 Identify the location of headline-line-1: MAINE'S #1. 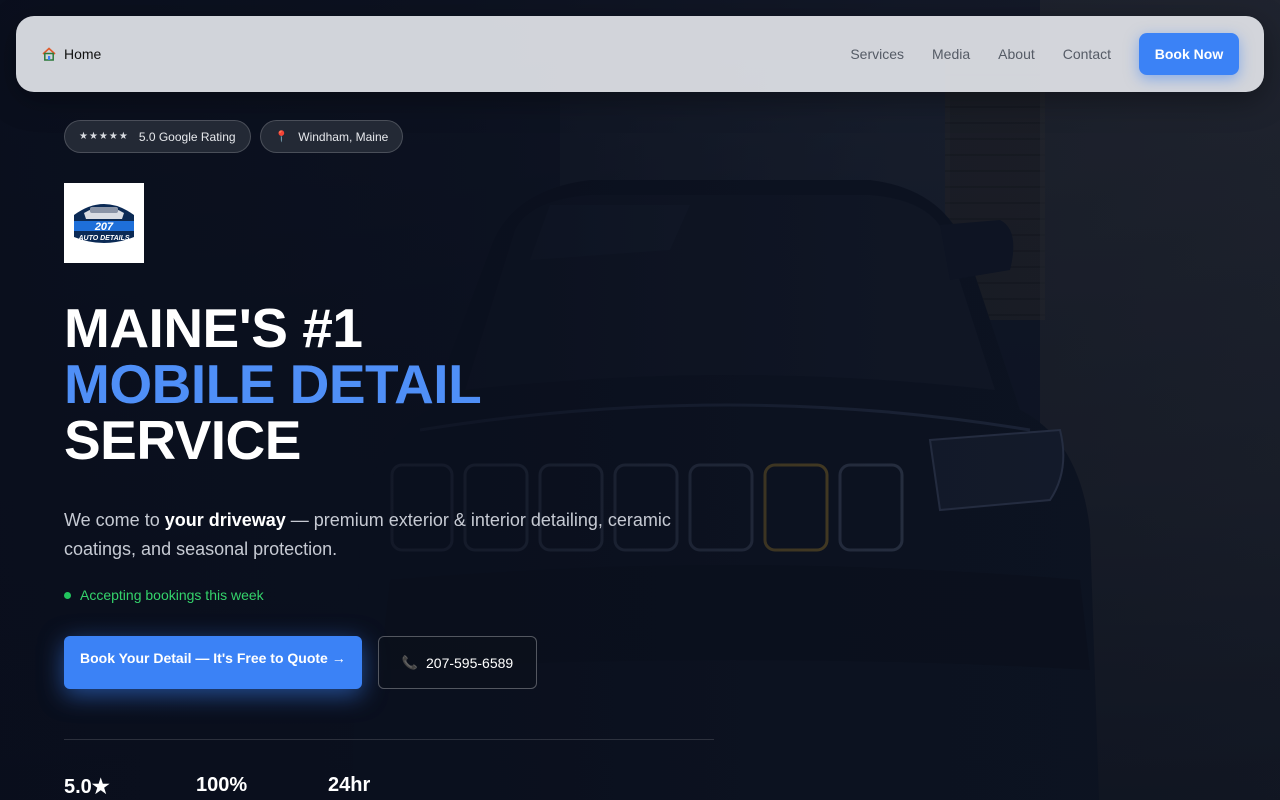
(213, 328).